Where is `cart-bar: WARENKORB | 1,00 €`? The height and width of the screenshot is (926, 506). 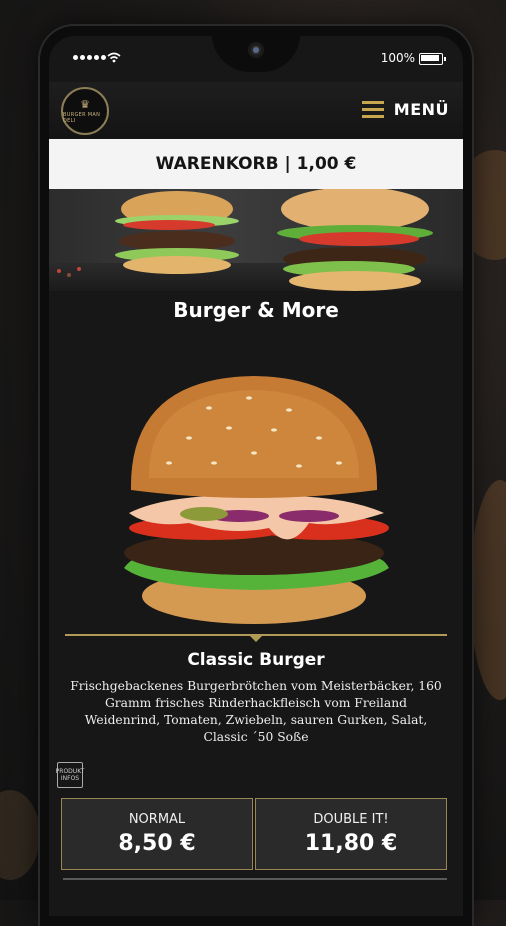 cart-bar: WARENKORB | 1,00 € is located at coordinates (256, 164).